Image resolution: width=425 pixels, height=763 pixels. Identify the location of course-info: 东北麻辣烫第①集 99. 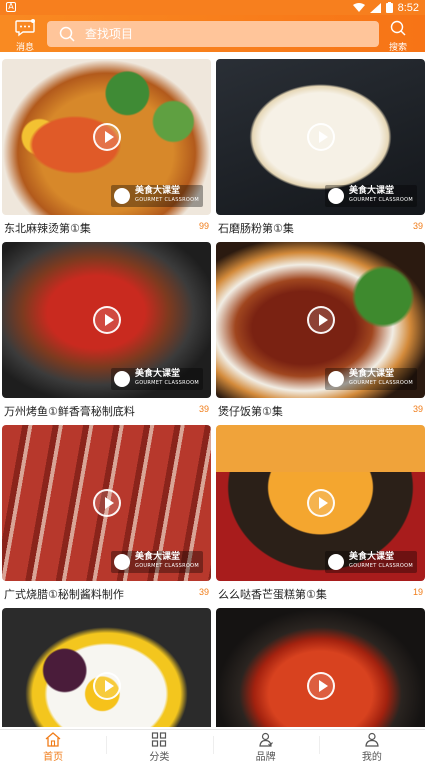
(106, 227).